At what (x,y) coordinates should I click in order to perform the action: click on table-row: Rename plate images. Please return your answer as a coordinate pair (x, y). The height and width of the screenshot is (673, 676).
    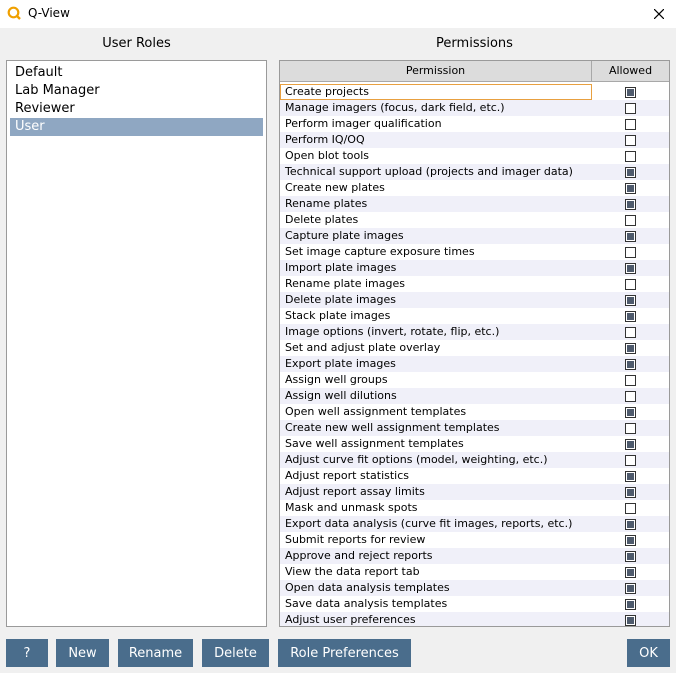
    Looking at the image, I should click on (474, 284).